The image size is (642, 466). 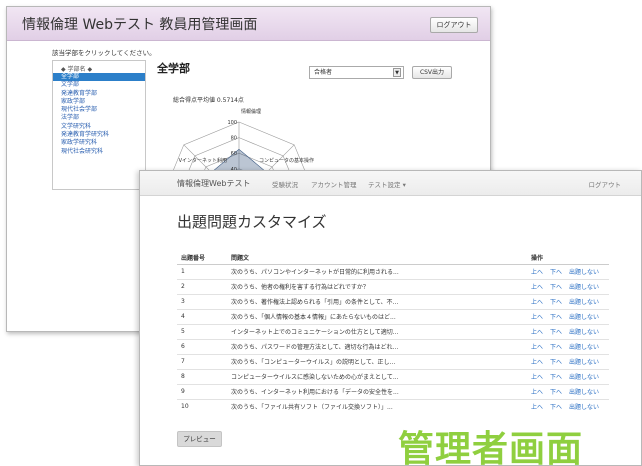 I want to click on question-number: 8, so click(x=202, y=376).